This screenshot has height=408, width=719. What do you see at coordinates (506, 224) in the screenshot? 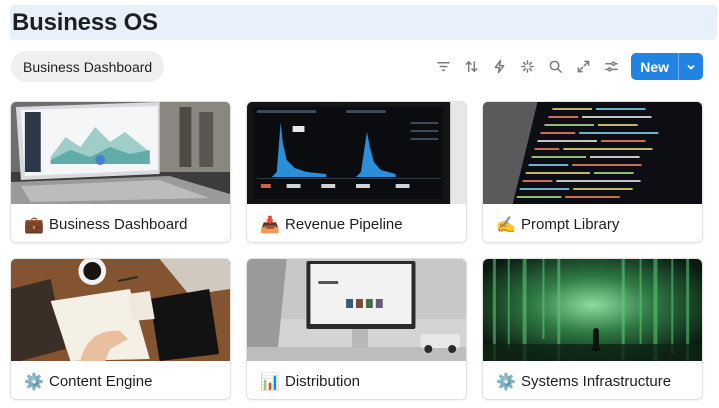
I see `writing-hand-icon: ✍️` at bounding box center [506, 224].